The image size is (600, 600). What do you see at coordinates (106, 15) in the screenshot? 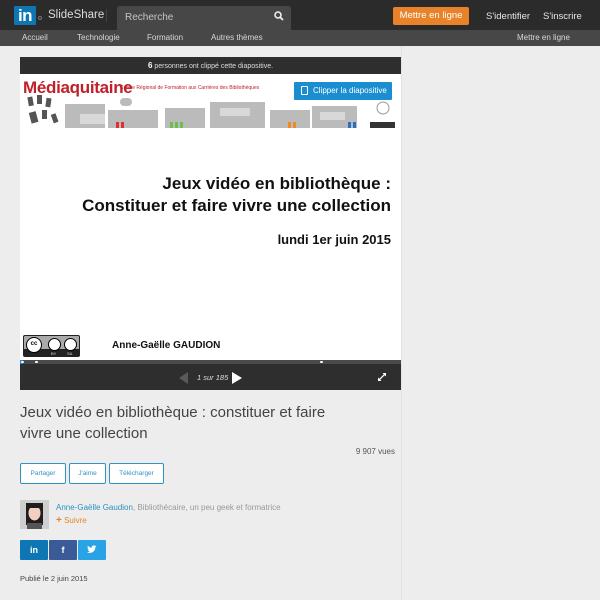
I see `divider` at bounding box center [106, 15].